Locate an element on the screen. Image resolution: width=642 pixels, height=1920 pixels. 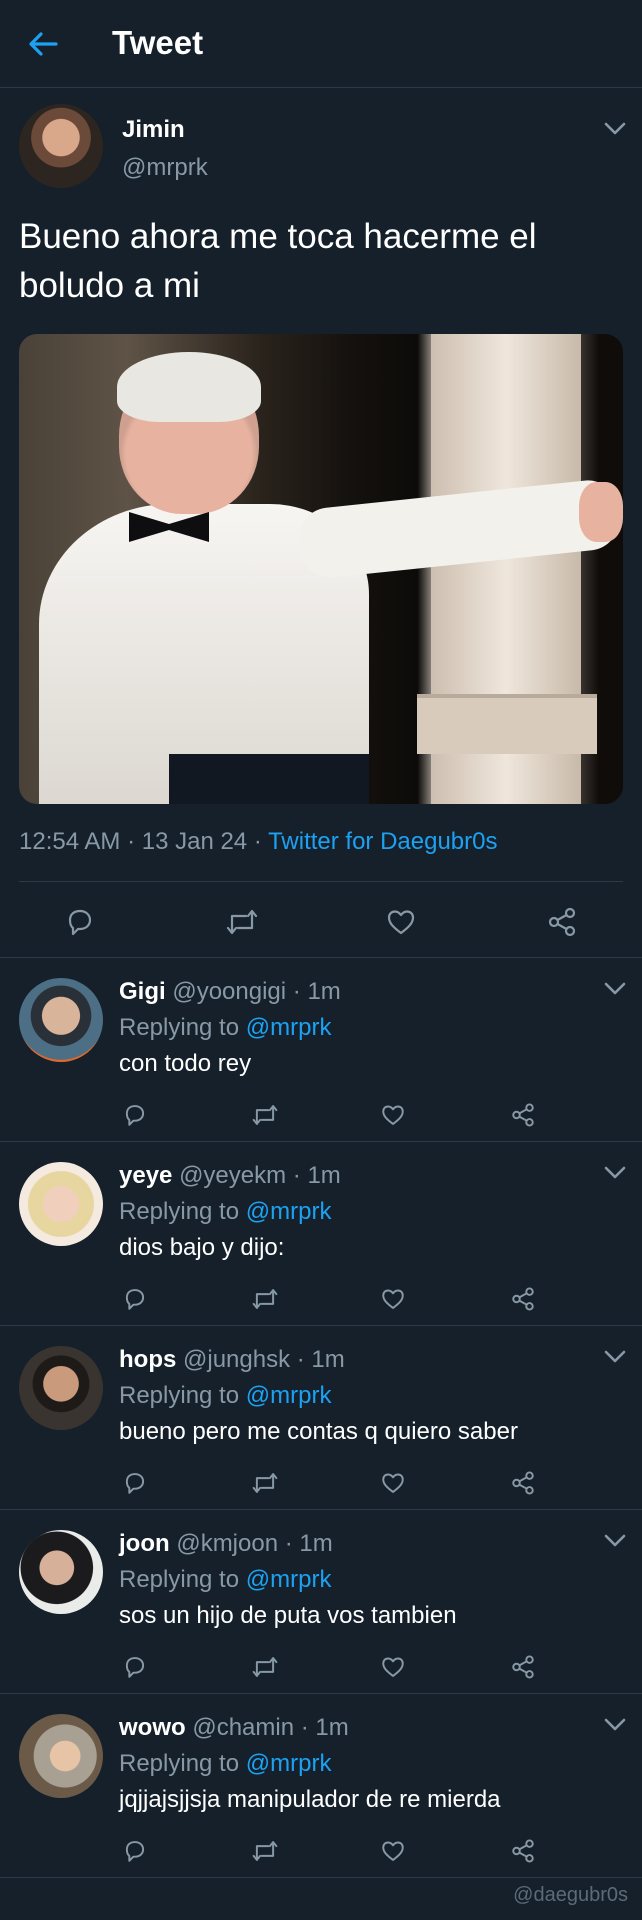
reply-author-name: wowo is located at coordinates (152, 1727).